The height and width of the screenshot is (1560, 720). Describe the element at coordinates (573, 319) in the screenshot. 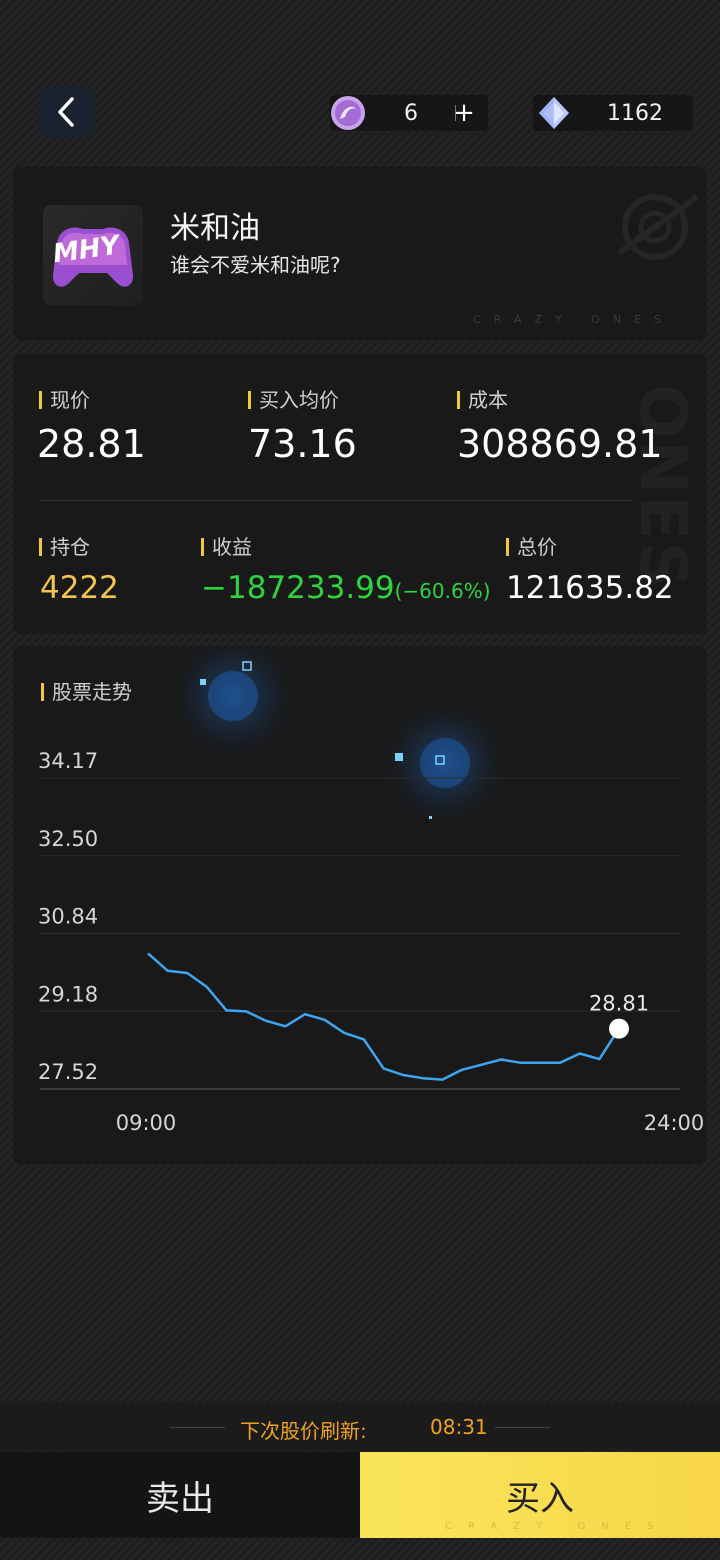

I see `brand-watermark: CRAZY ONES` at that location.